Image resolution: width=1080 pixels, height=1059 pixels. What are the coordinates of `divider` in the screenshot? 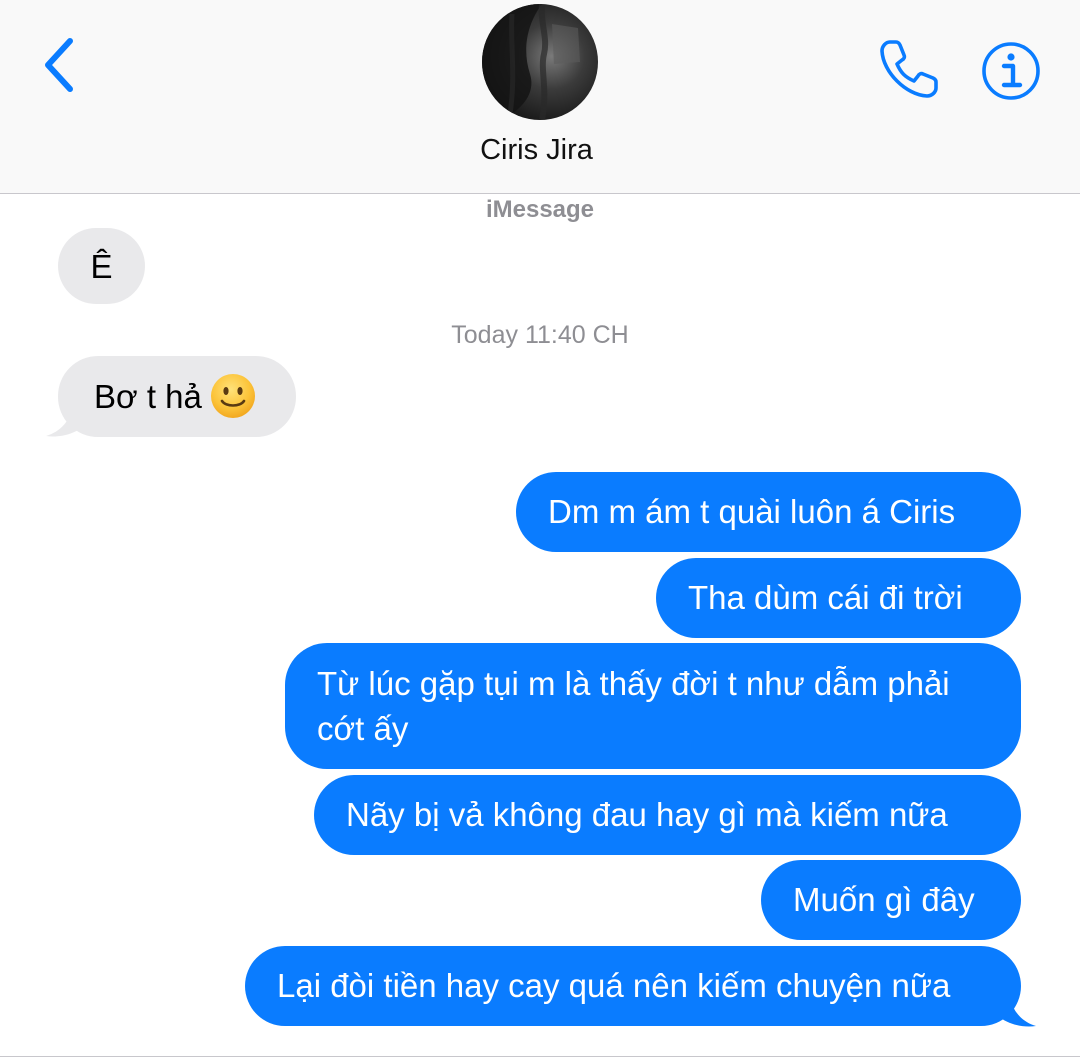 It's located at (540, 1056).